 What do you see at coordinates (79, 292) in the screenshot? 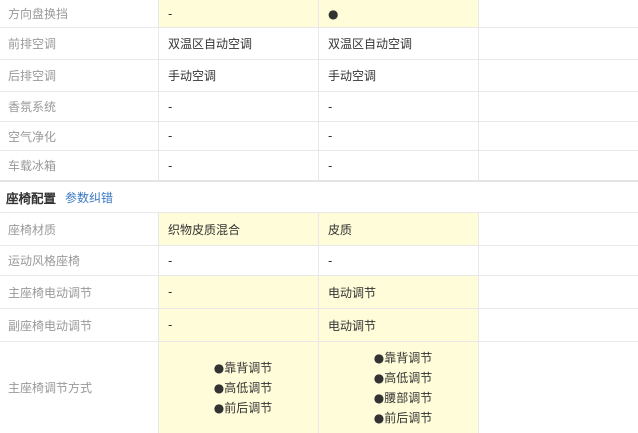
I see `row-label: 主座椅电动调节` at bounding box center [79, 292].